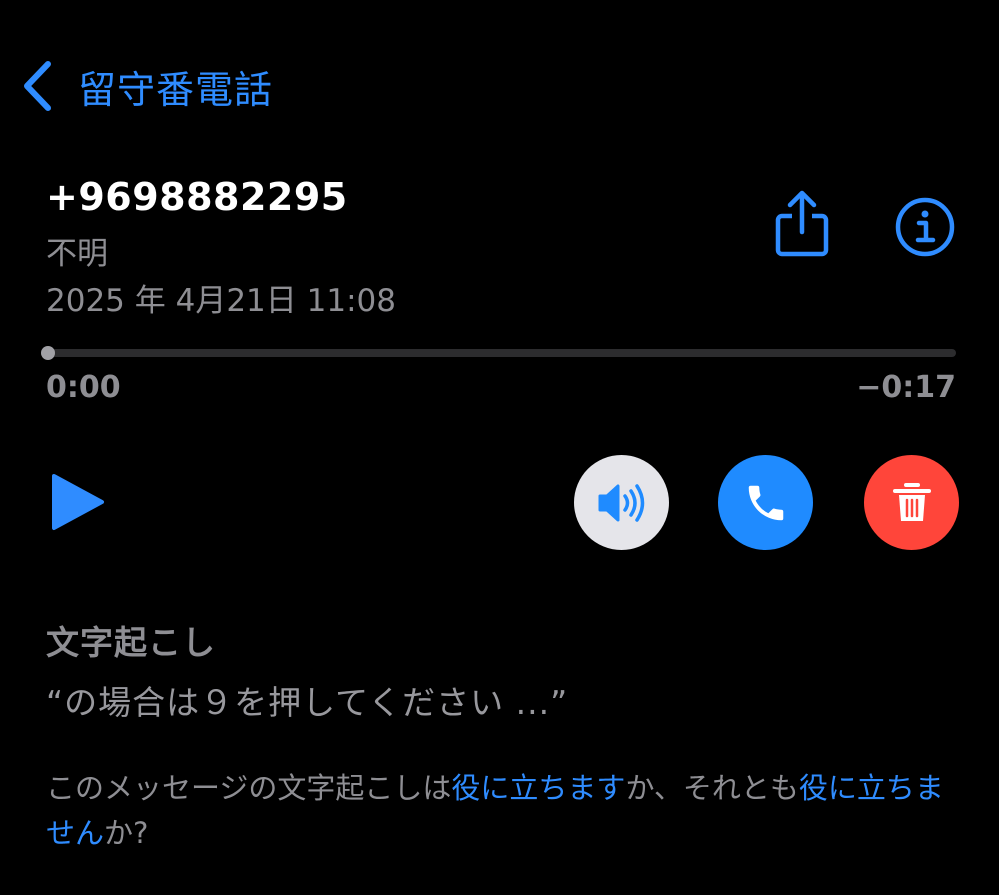 The width and height of the screenshot is (999, 895). What do you see at coordinates (906, 387) in the screenshot?
I see `remaining-time: −0:17` at bounding box center [906, 387].